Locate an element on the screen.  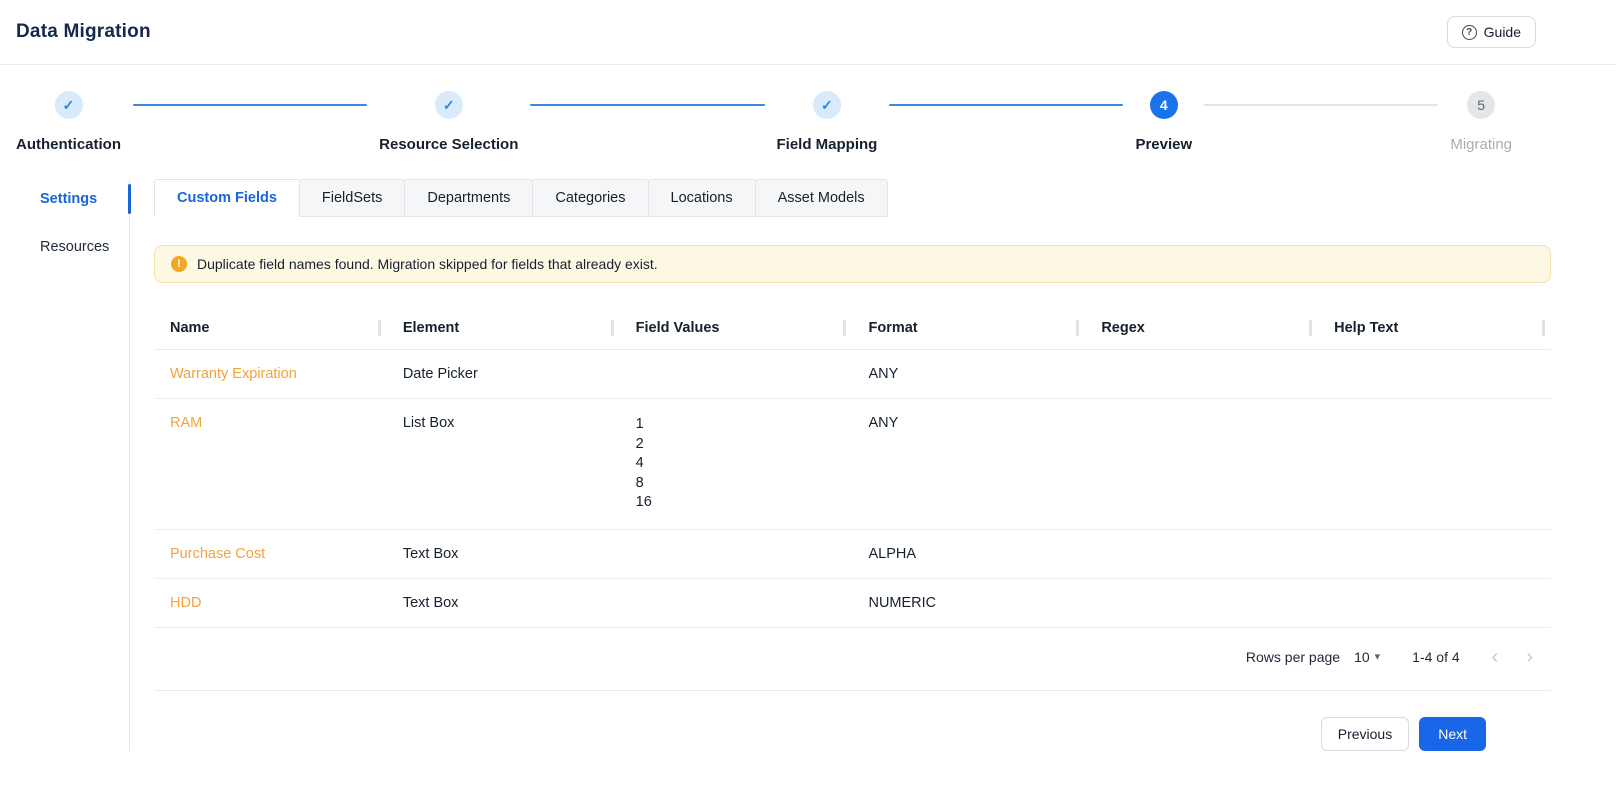
footer-actions: Previous Next is located at coordinates (852, 721).